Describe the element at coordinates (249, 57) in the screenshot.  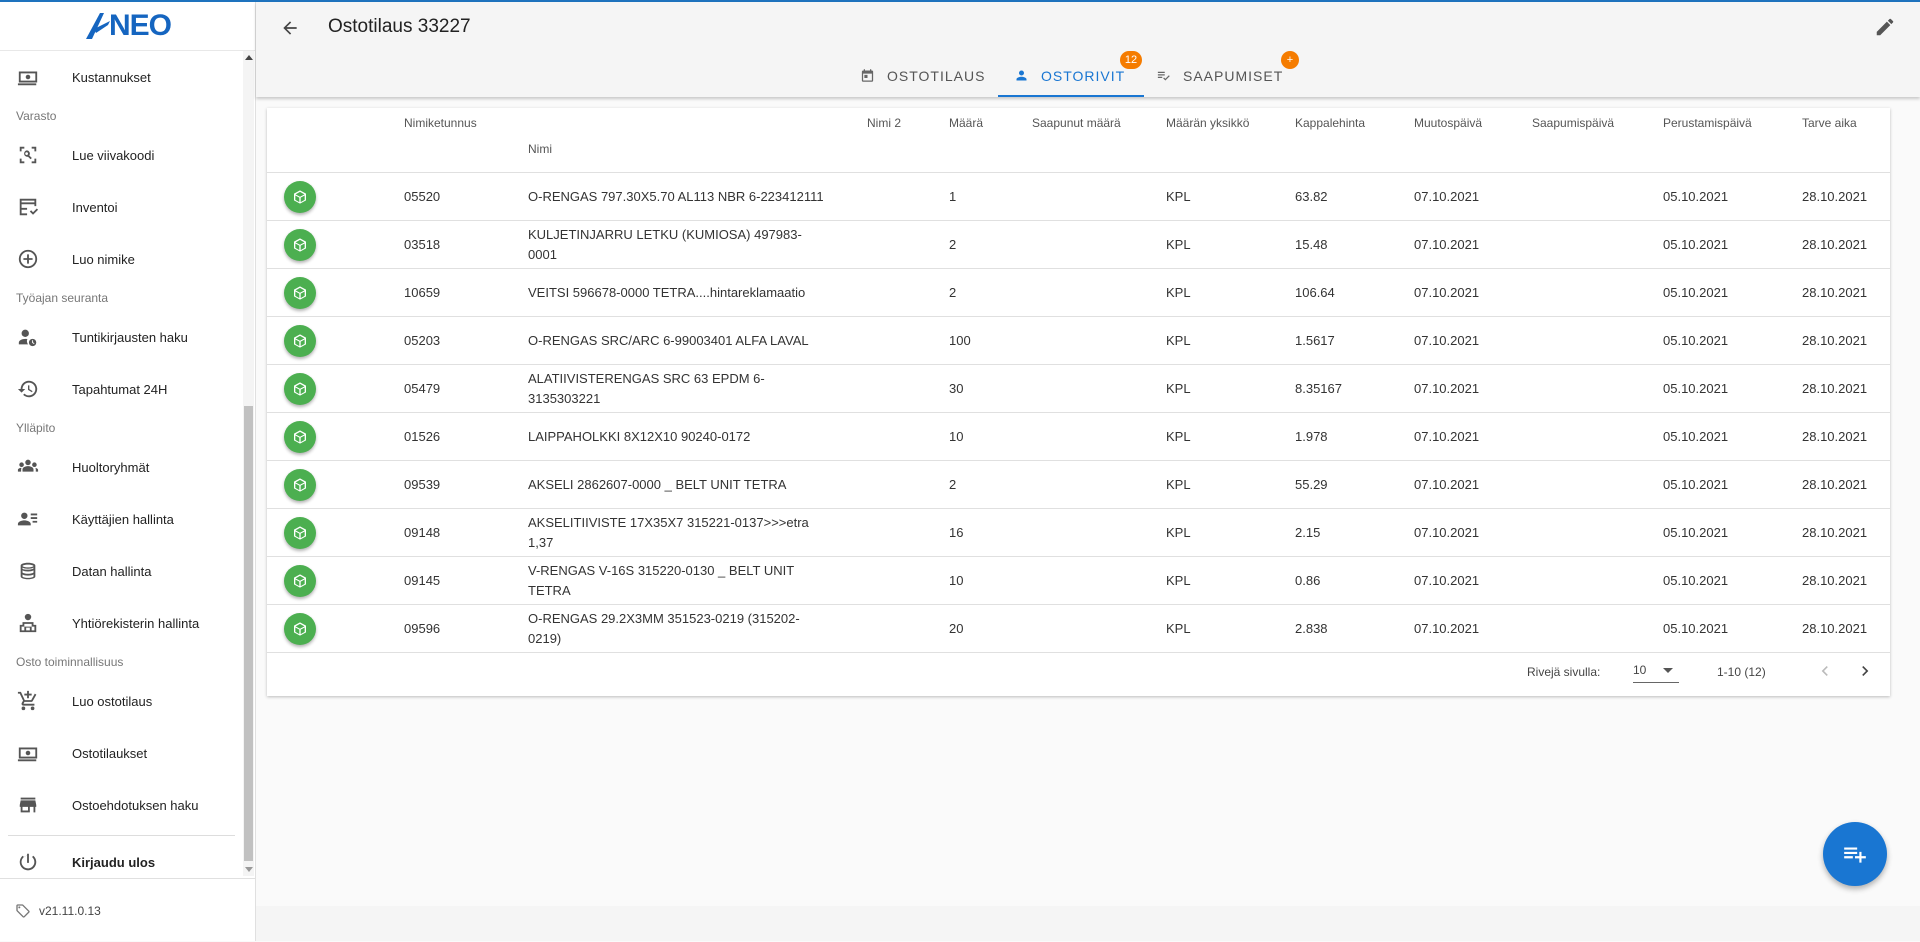
I see `scroll-up-arrow-icon` at that location.